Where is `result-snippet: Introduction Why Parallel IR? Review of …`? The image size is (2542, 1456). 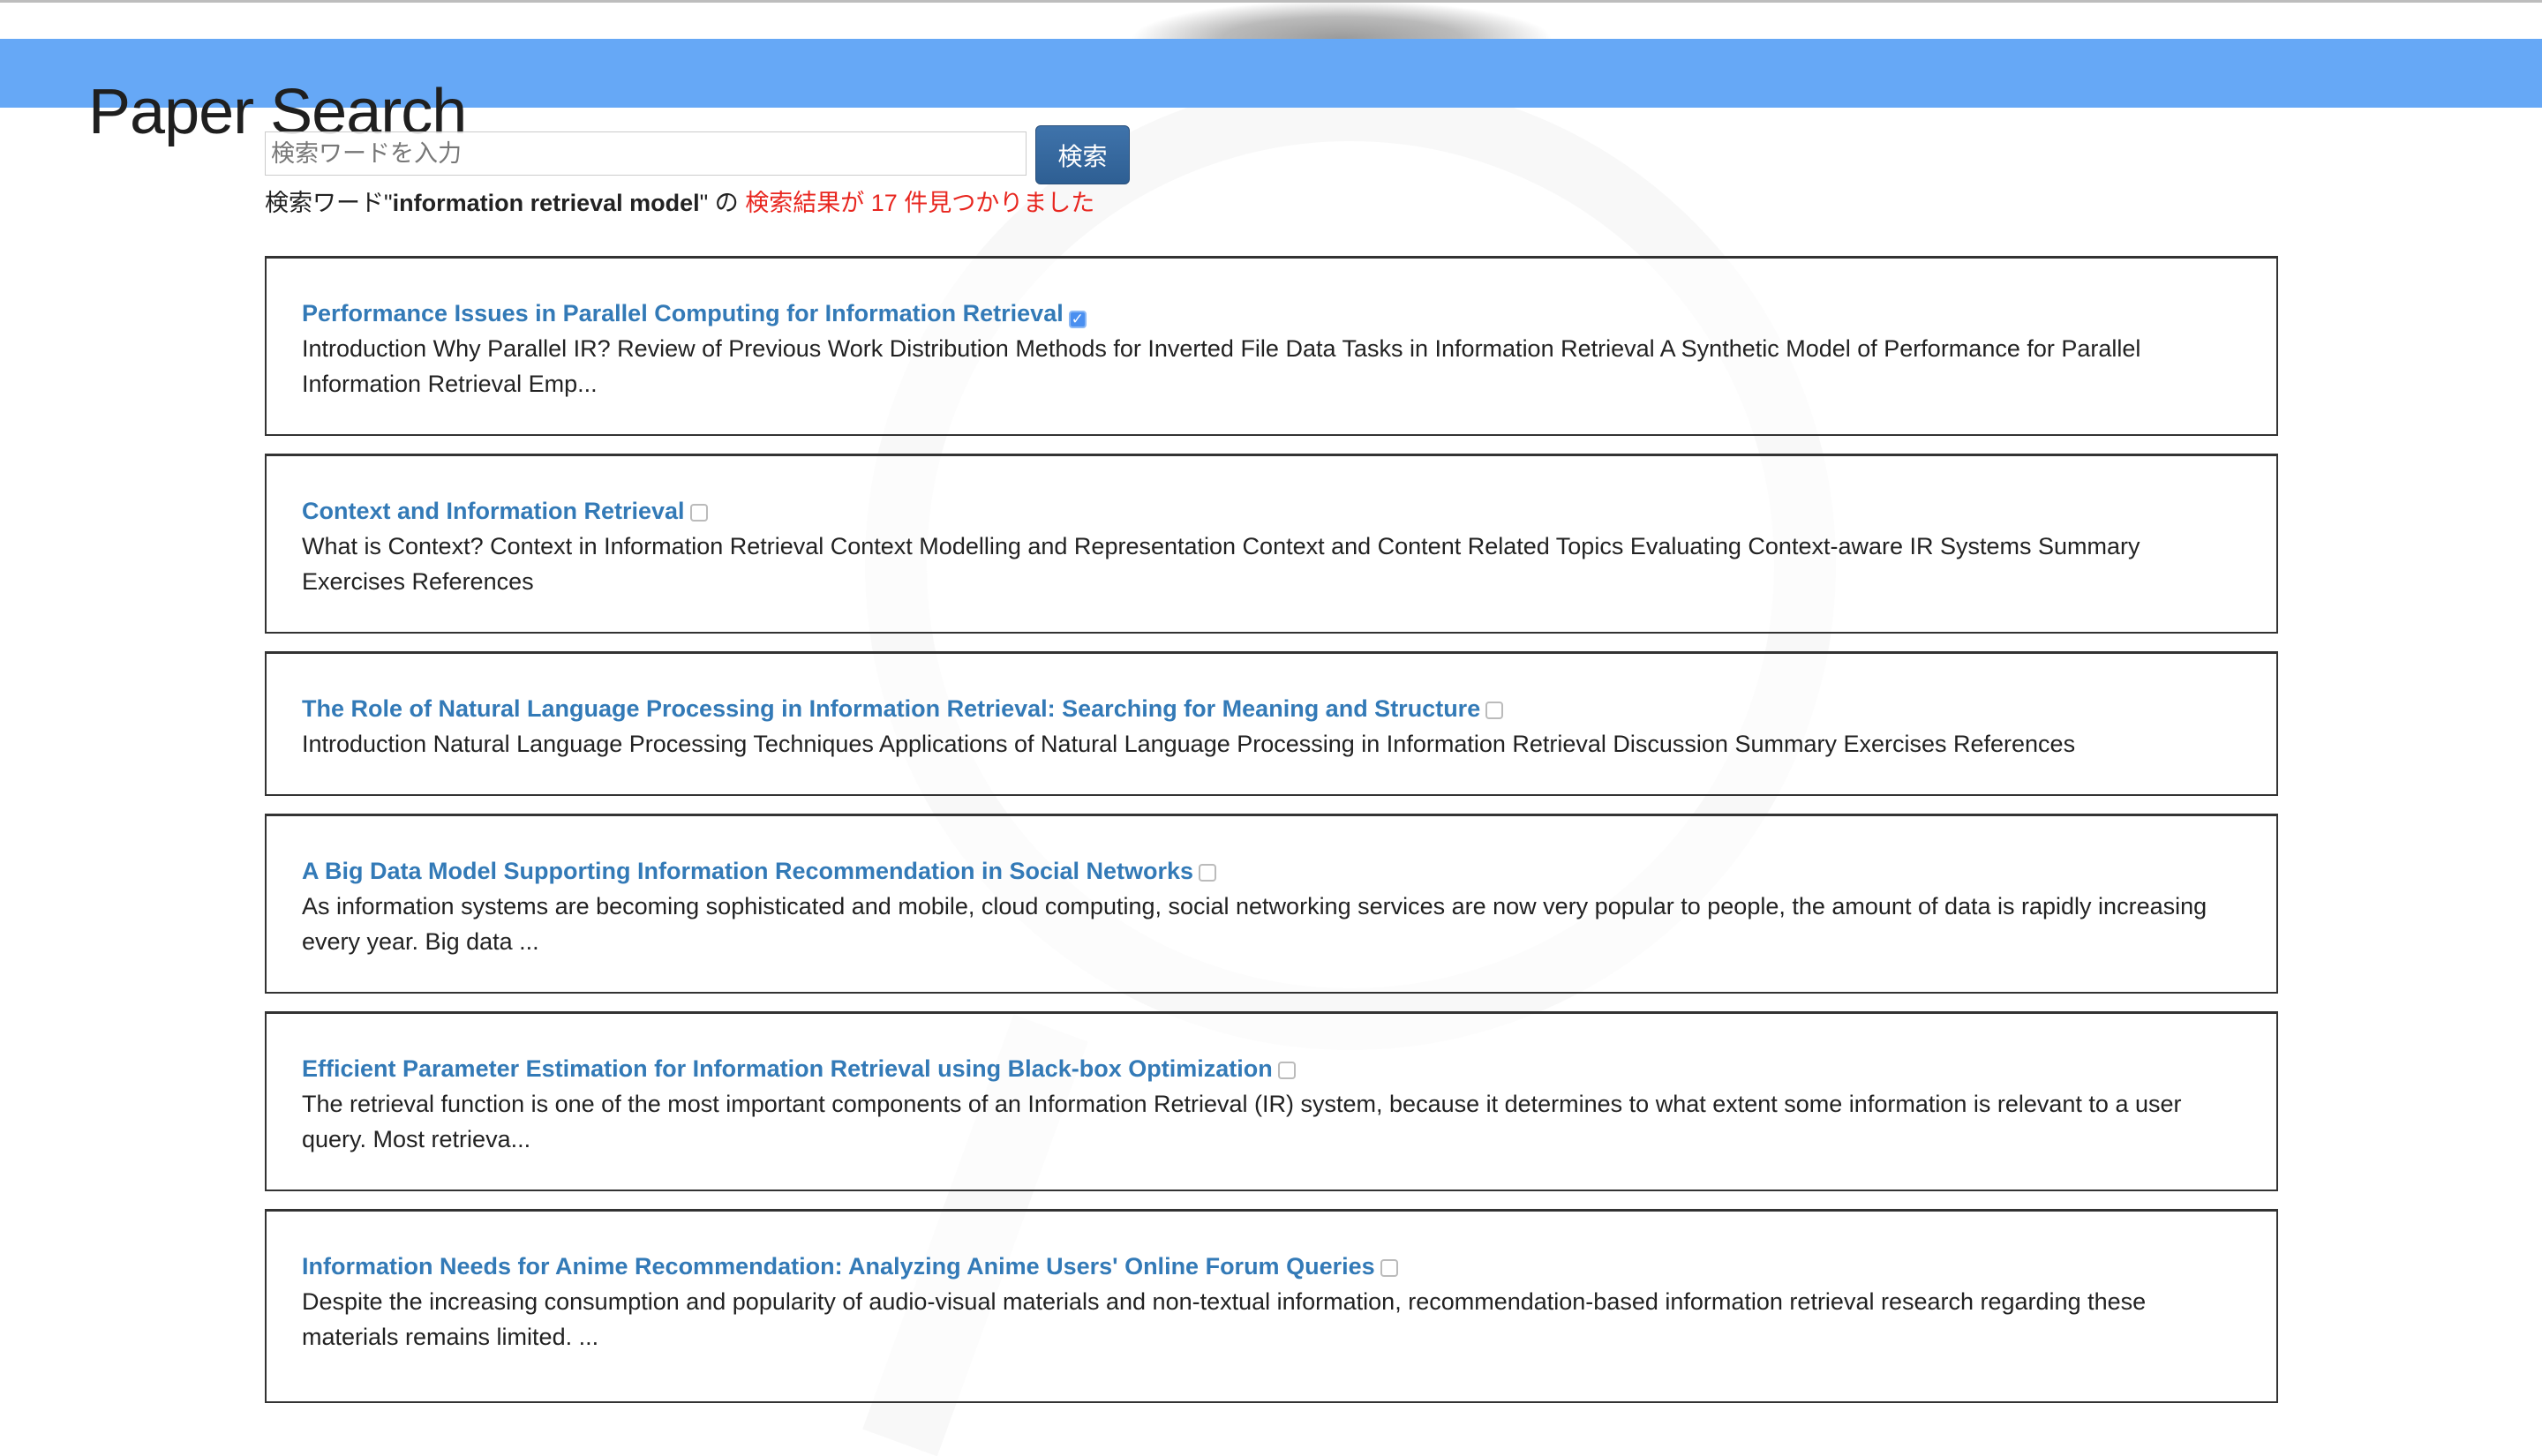
result-snippet: Introduction Why Parallel IR? Review of … is located at coordinates (1221, 366).